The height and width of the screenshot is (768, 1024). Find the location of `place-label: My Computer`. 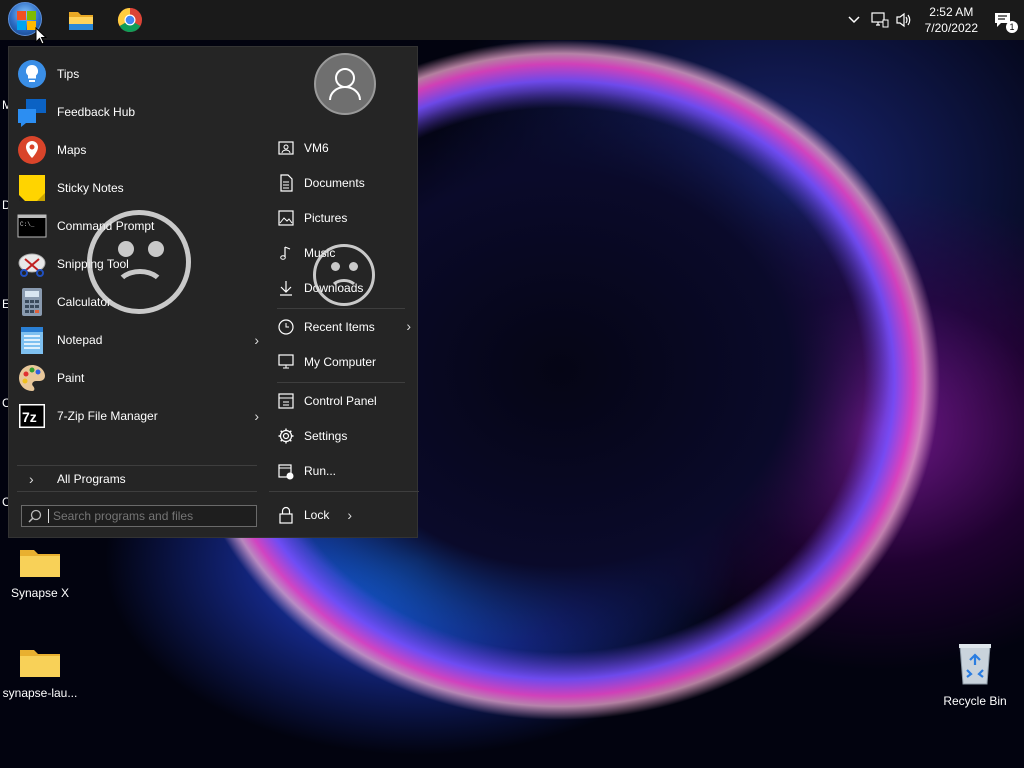

place-label: My Computer is located at coordinates (340, 362).